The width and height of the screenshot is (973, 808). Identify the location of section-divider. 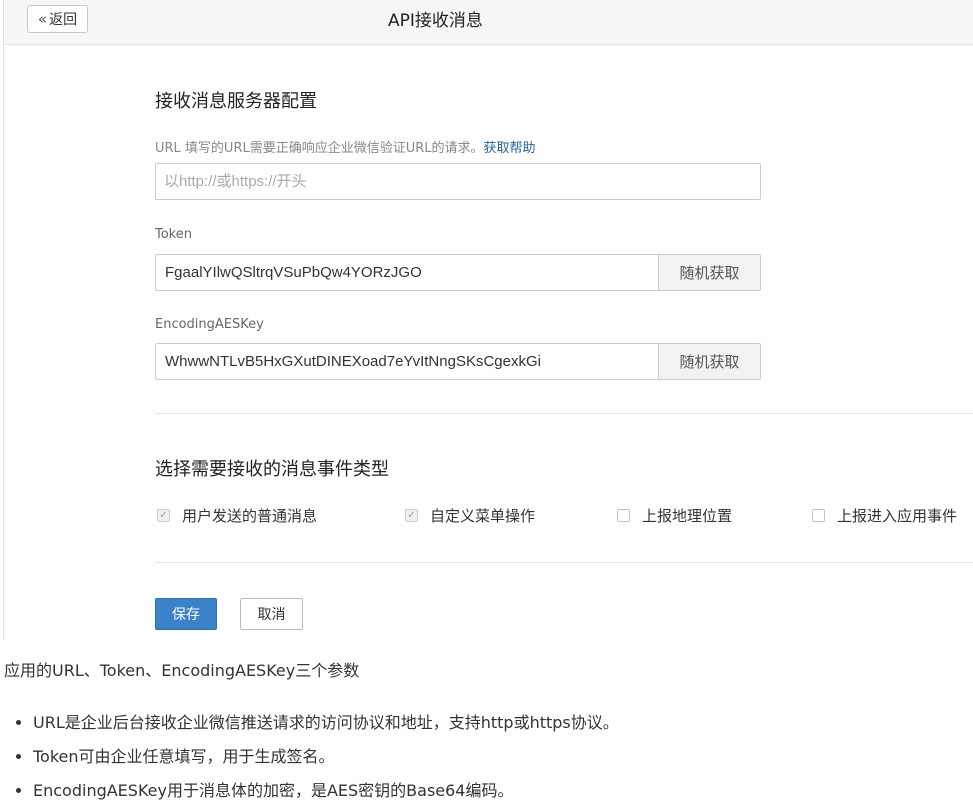
(564, 413).